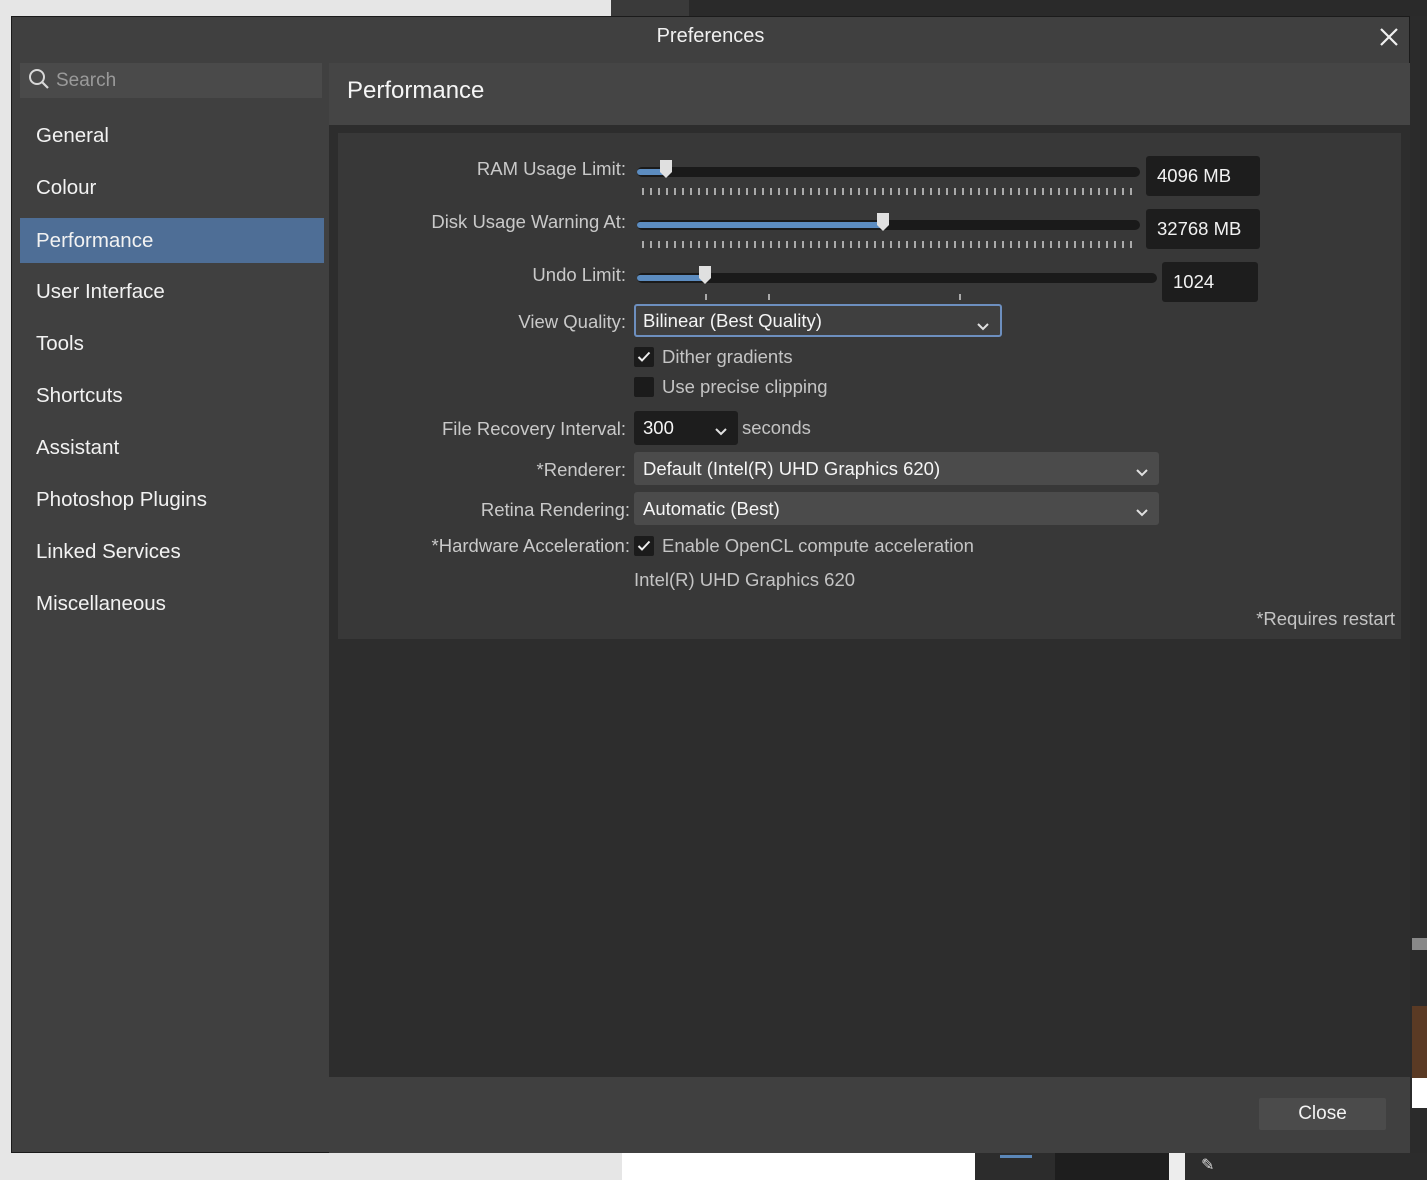 This screenshot has height=1180, width=1427. I want to click on disk-usage-label: Disk Usage Warning At:, so click(528, 221).